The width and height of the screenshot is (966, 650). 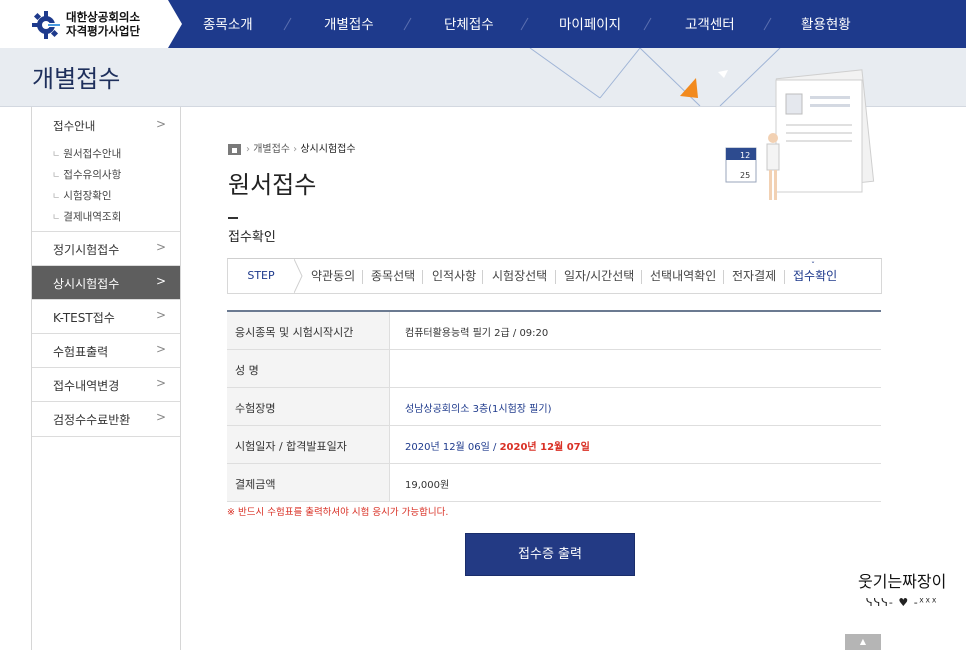 What do you see at coordinates (308, 482) in the screenshot?
I see `table-header-cell: 결제금액` at bounding box center [308, 482].